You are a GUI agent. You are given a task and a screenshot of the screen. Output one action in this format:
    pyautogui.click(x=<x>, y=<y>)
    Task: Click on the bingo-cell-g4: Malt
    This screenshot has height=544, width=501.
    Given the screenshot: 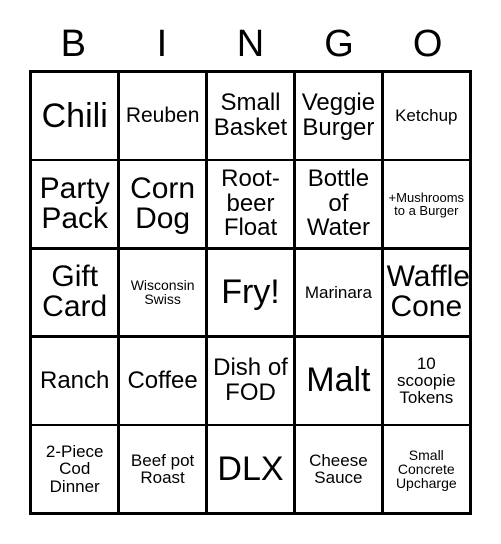 What is the action you would take?
    pyautogui.click(x=338, y=380)
    